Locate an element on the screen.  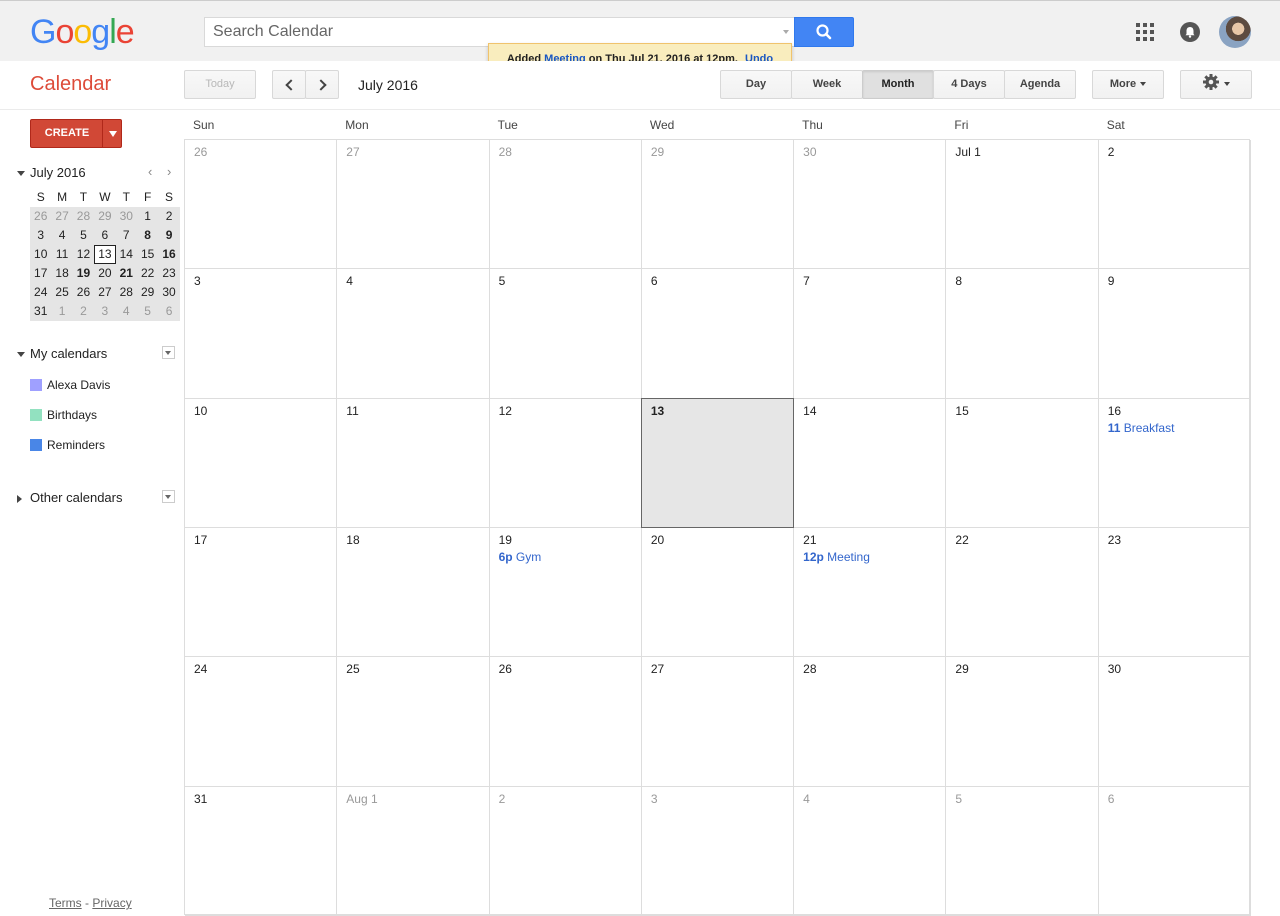
notifications-bell-icon is located at coordinates (1190, 32).